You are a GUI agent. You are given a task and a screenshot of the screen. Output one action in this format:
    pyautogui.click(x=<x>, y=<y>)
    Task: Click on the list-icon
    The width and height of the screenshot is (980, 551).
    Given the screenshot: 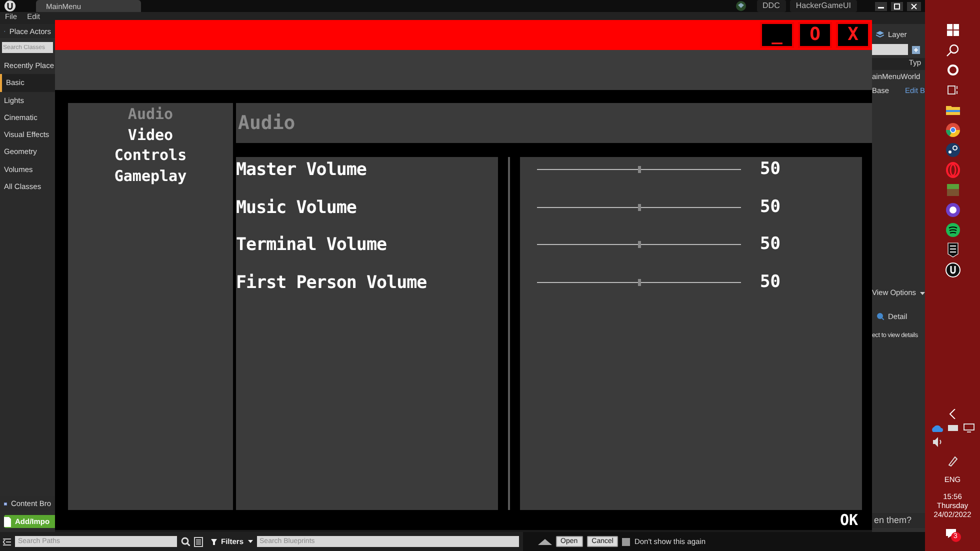 What is the action you would take?
    pyautogui.click(x=198, y=541)
    